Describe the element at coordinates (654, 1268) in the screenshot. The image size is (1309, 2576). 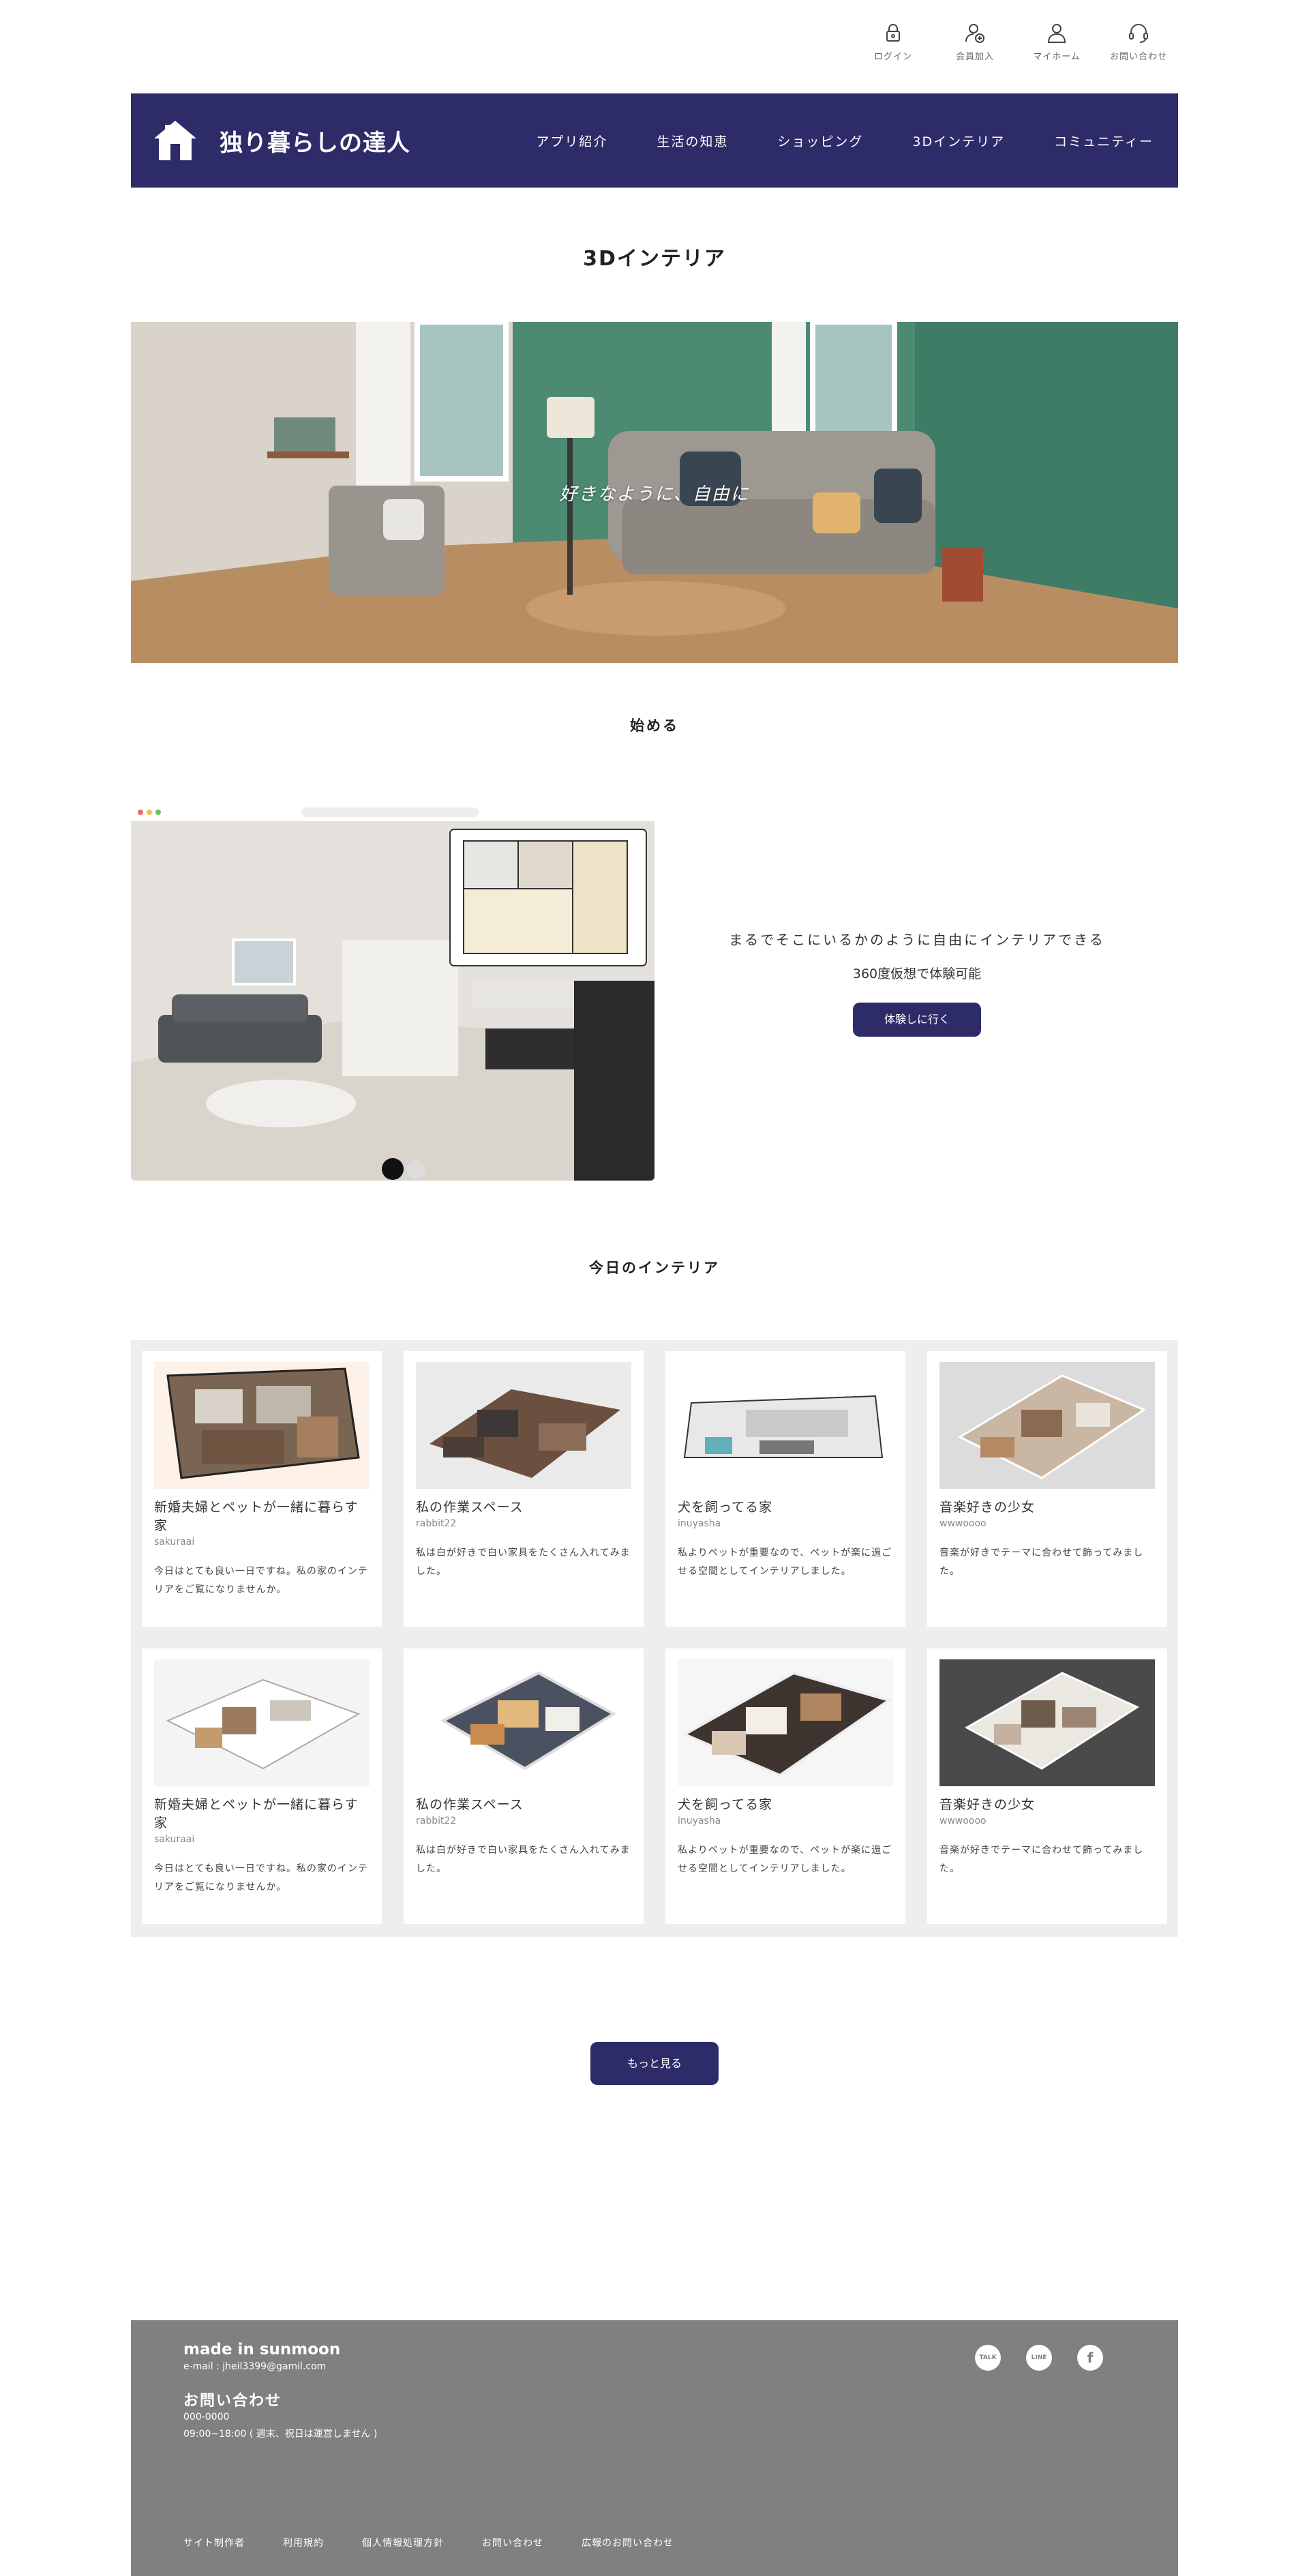
I see `today-heading: 今日のインテリア` at that location.